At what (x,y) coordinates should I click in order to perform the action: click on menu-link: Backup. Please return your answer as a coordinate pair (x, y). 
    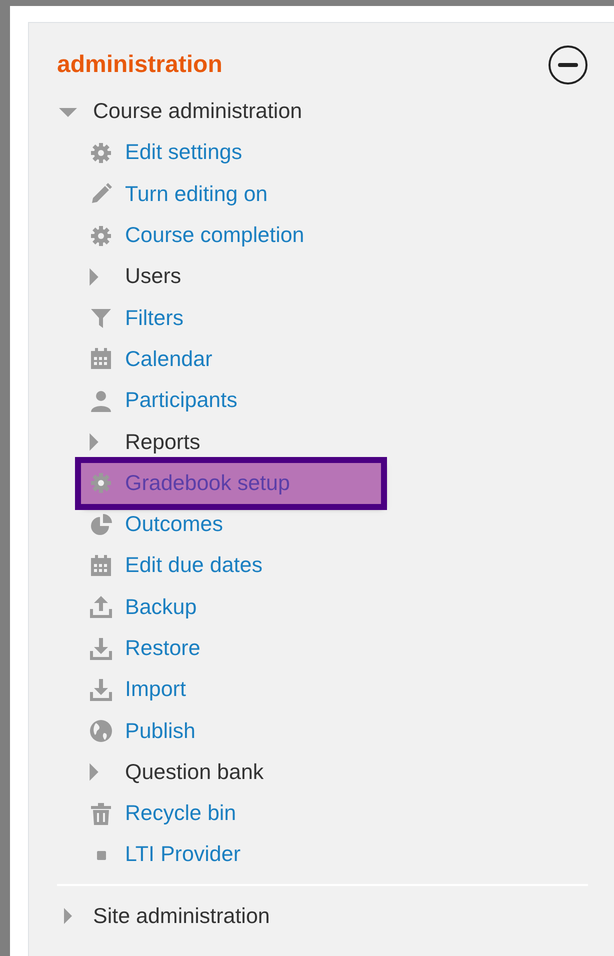
    Looking at the image, I should click on (161, 607).